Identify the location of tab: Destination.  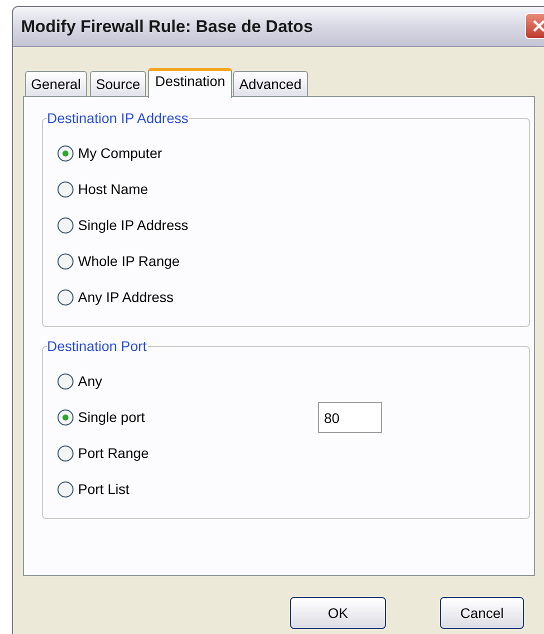
(190, 83).